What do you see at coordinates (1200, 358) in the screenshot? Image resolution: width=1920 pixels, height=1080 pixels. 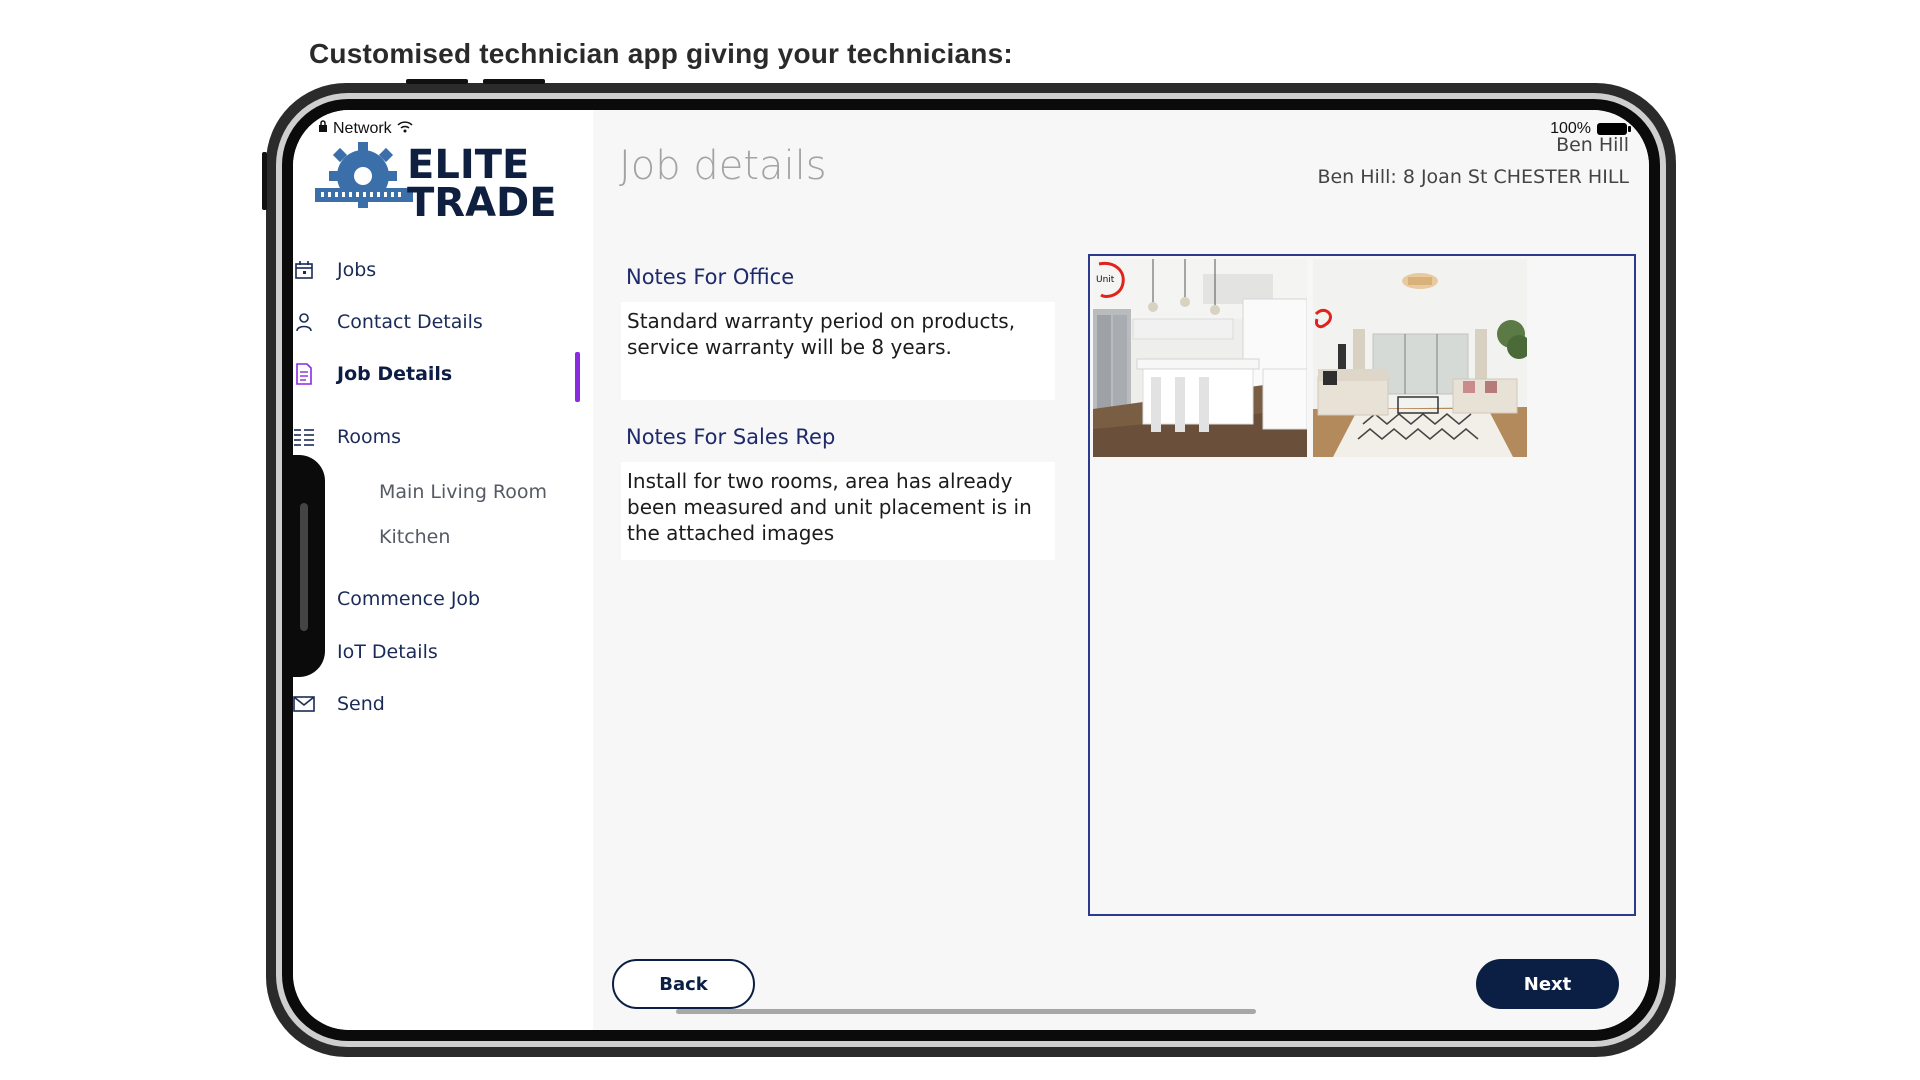 I see `kitchen-photo: Unit` at bounding box center [1200, 358].